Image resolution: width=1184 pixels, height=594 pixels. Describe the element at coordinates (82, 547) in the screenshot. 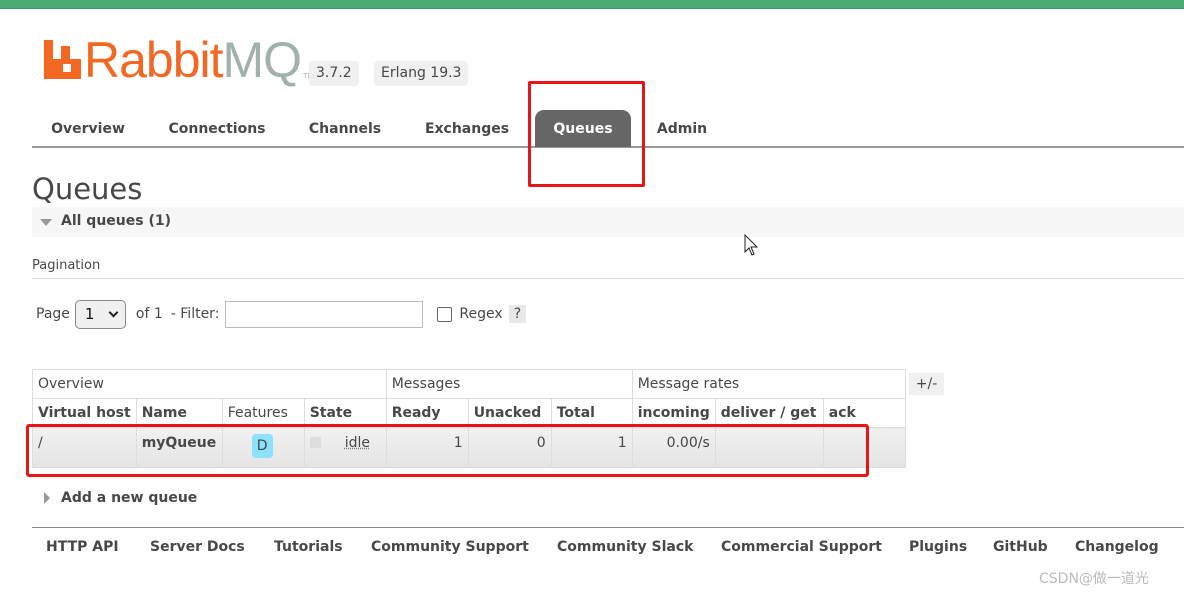

I see `footer-link-http-api: HTTP API` at that location.